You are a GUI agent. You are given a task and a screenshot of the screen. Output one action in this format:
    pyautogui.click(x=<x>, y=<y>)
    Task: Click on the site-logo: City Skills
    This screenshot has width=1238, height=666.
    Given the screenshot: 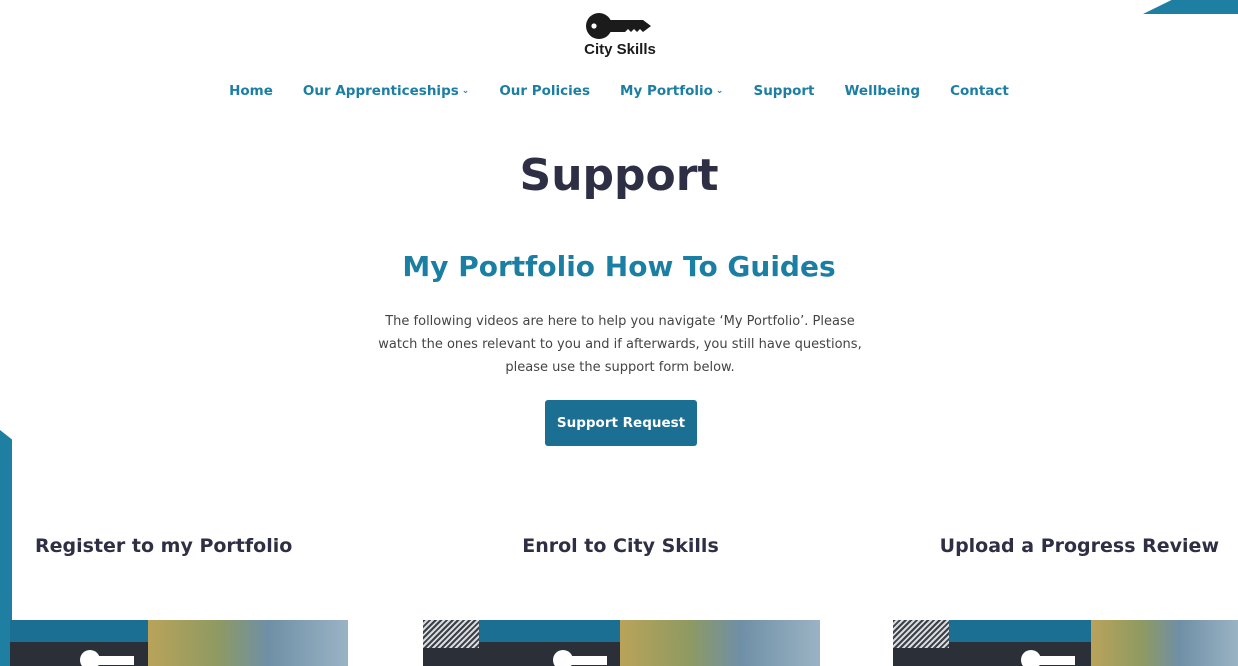 What is the action you would take?
    pyautogui.click(x=620, y=35)
    